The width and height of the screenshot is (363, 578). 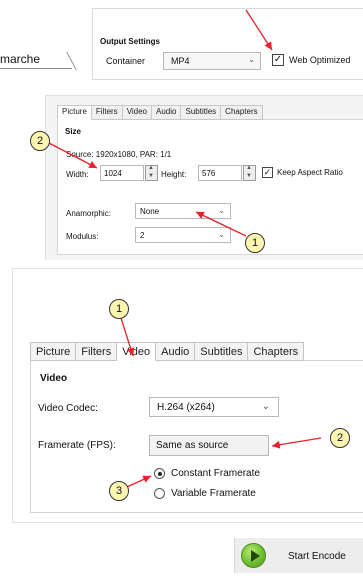 I want to click on height-label: Height:, so click(x=174, y=174).